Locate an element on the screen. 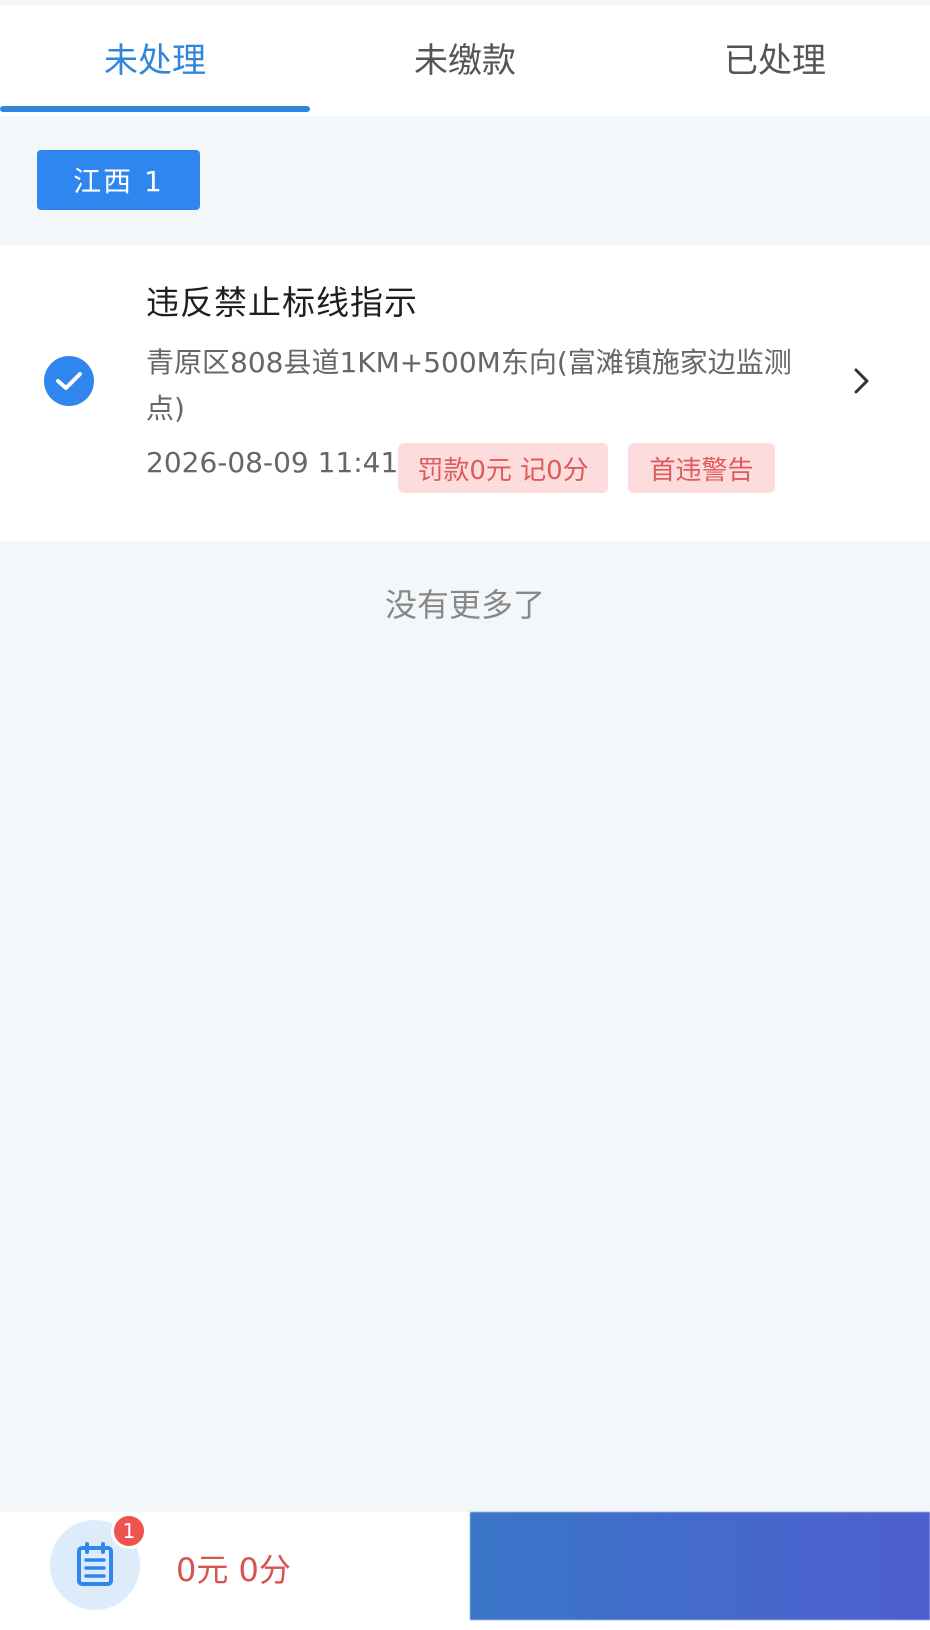 This screenshot has width=930, height=1630. total-fine-points: 0元 0分 is located at coordinates (233, 1570).